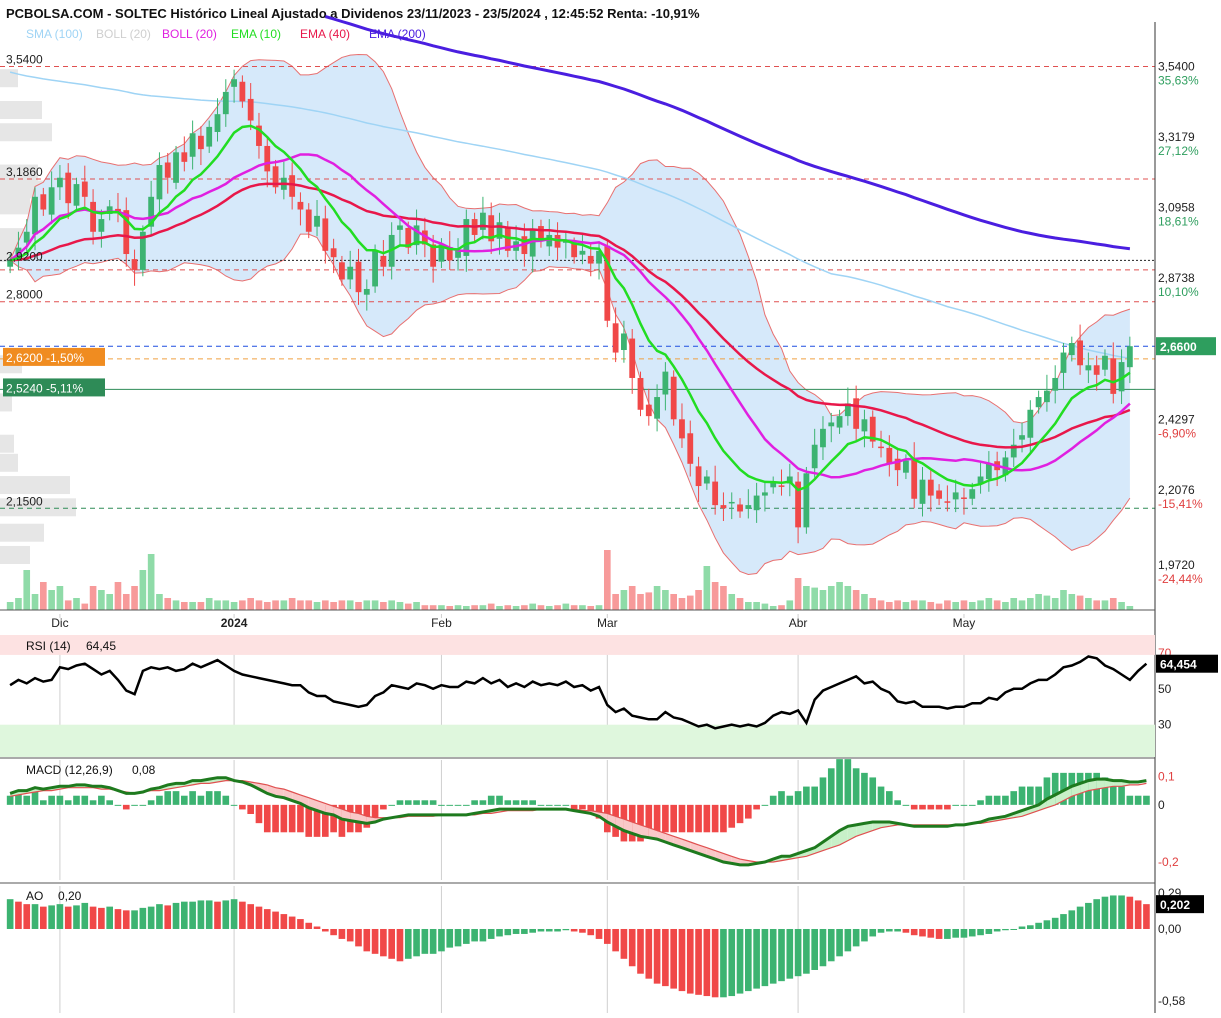 The width and height of the screenshot is (1221, 1018). What do you see at coordinates (325, 34) in the screenshot?
I see `legend-ema40: EMA (40)` at bounding box center [325, 34].